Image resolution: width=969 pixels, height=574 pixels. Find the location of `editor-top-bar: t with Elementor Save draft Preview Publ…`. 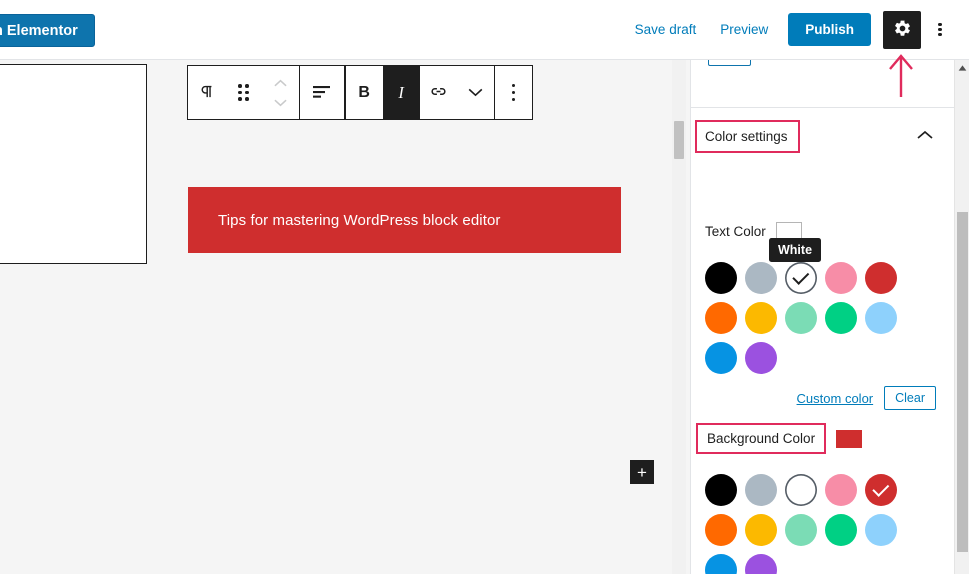

editor-top-bar: t with Elementor Save draft Preview Publ… is located at coordinates (484, 30).